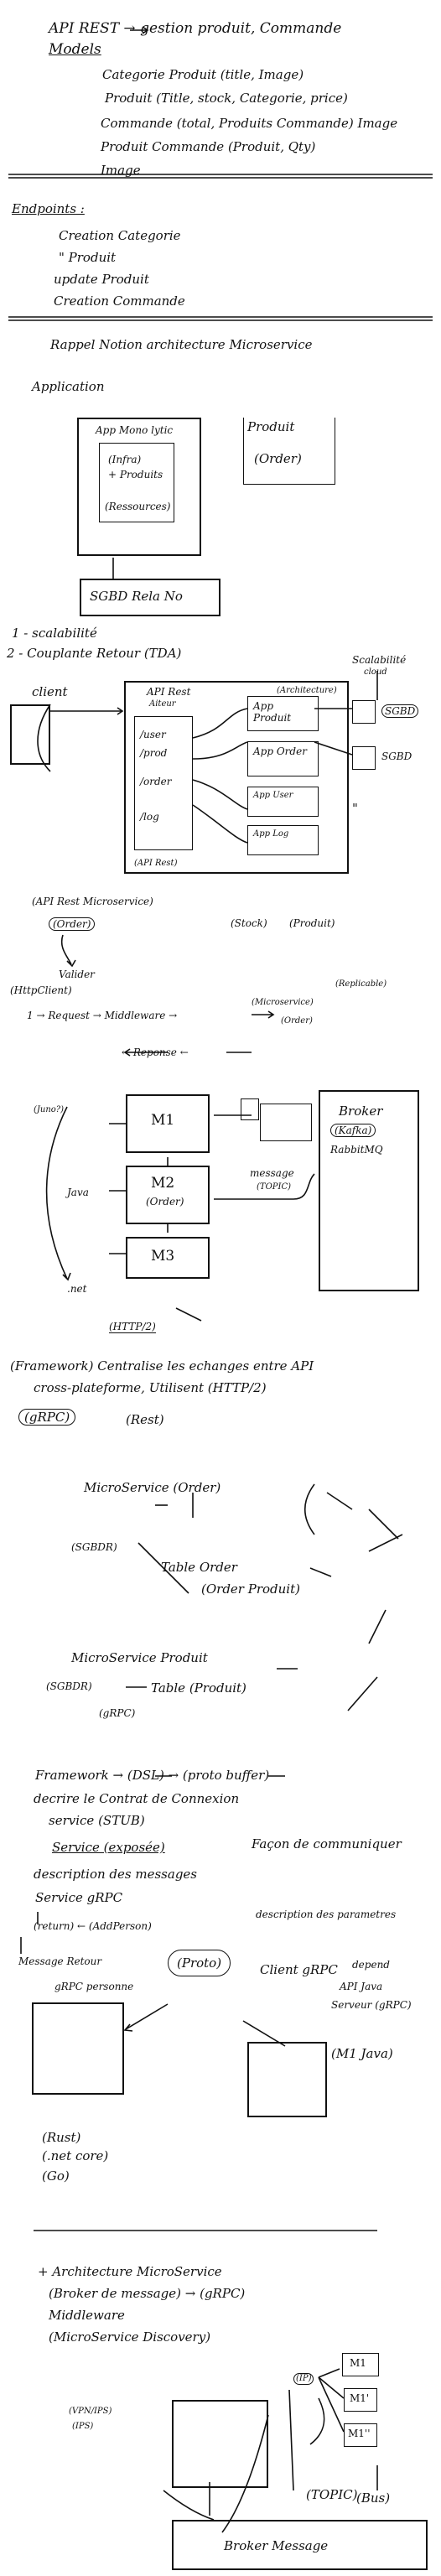  I want to click on kafka-label: (Kafka), so click(353, 1130).